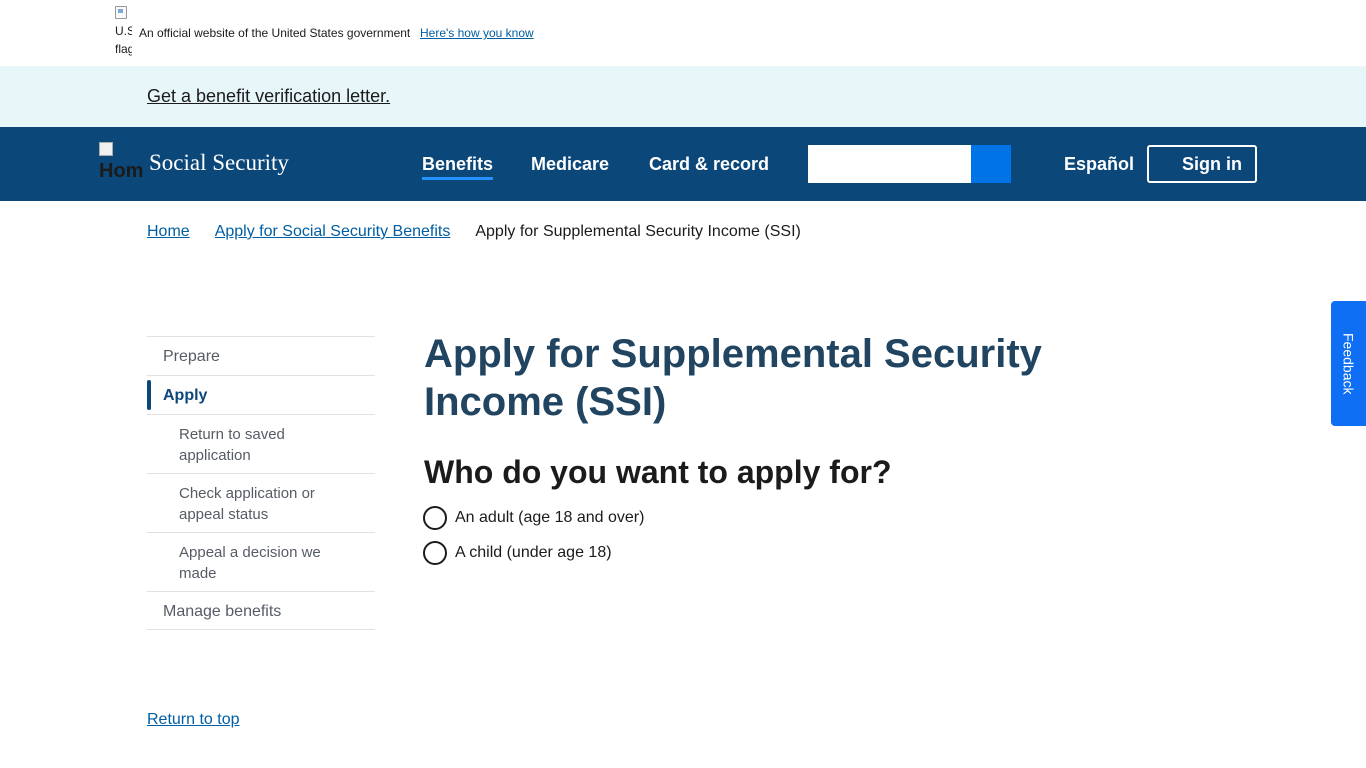 This screenshot has height=768, width=1366. I want to click on breadcrumb-apply-benefits: Apply for Social Security Benefits, so click(333, 232).